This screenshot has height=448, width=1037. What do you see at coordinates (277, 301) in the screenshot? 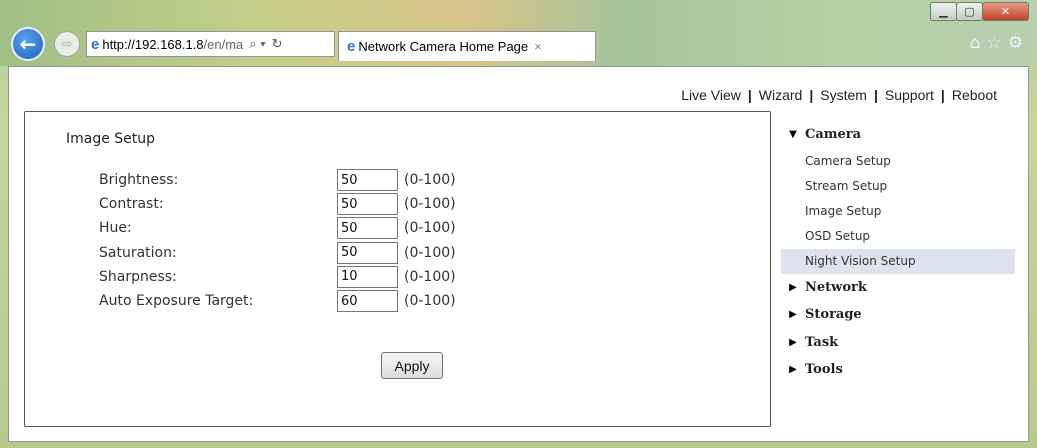
I see `auto-exposure-row: Auto Exposure Target: (0-100)` at bounding box center [277, 301].